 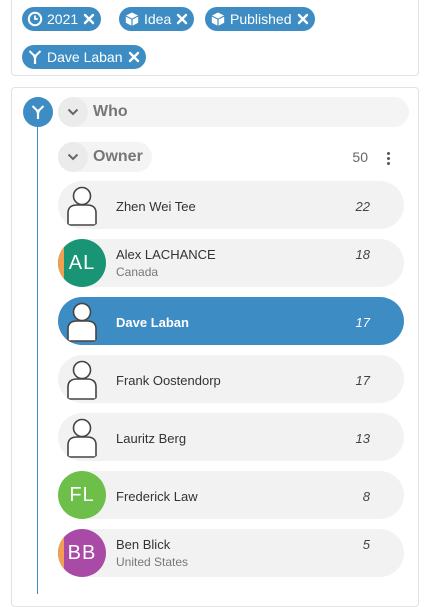 What do you see at coordinates (157, 496) in the screenshot?
I see `person-name: Frederick Law` at bounding box center [157, 496].